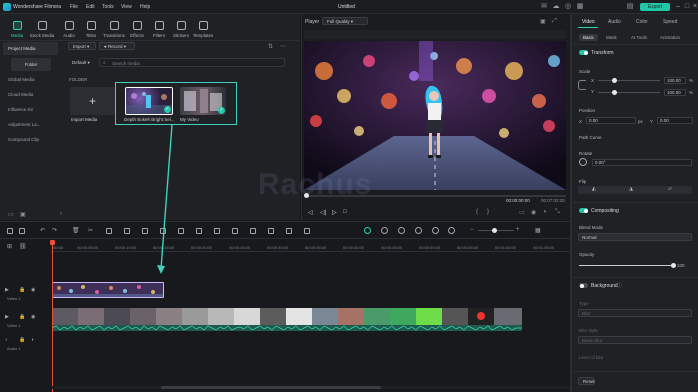 The width and height of the screenshot is (698, 392). I want to click on search-input: ⌕ Search media, so click(192, 62).